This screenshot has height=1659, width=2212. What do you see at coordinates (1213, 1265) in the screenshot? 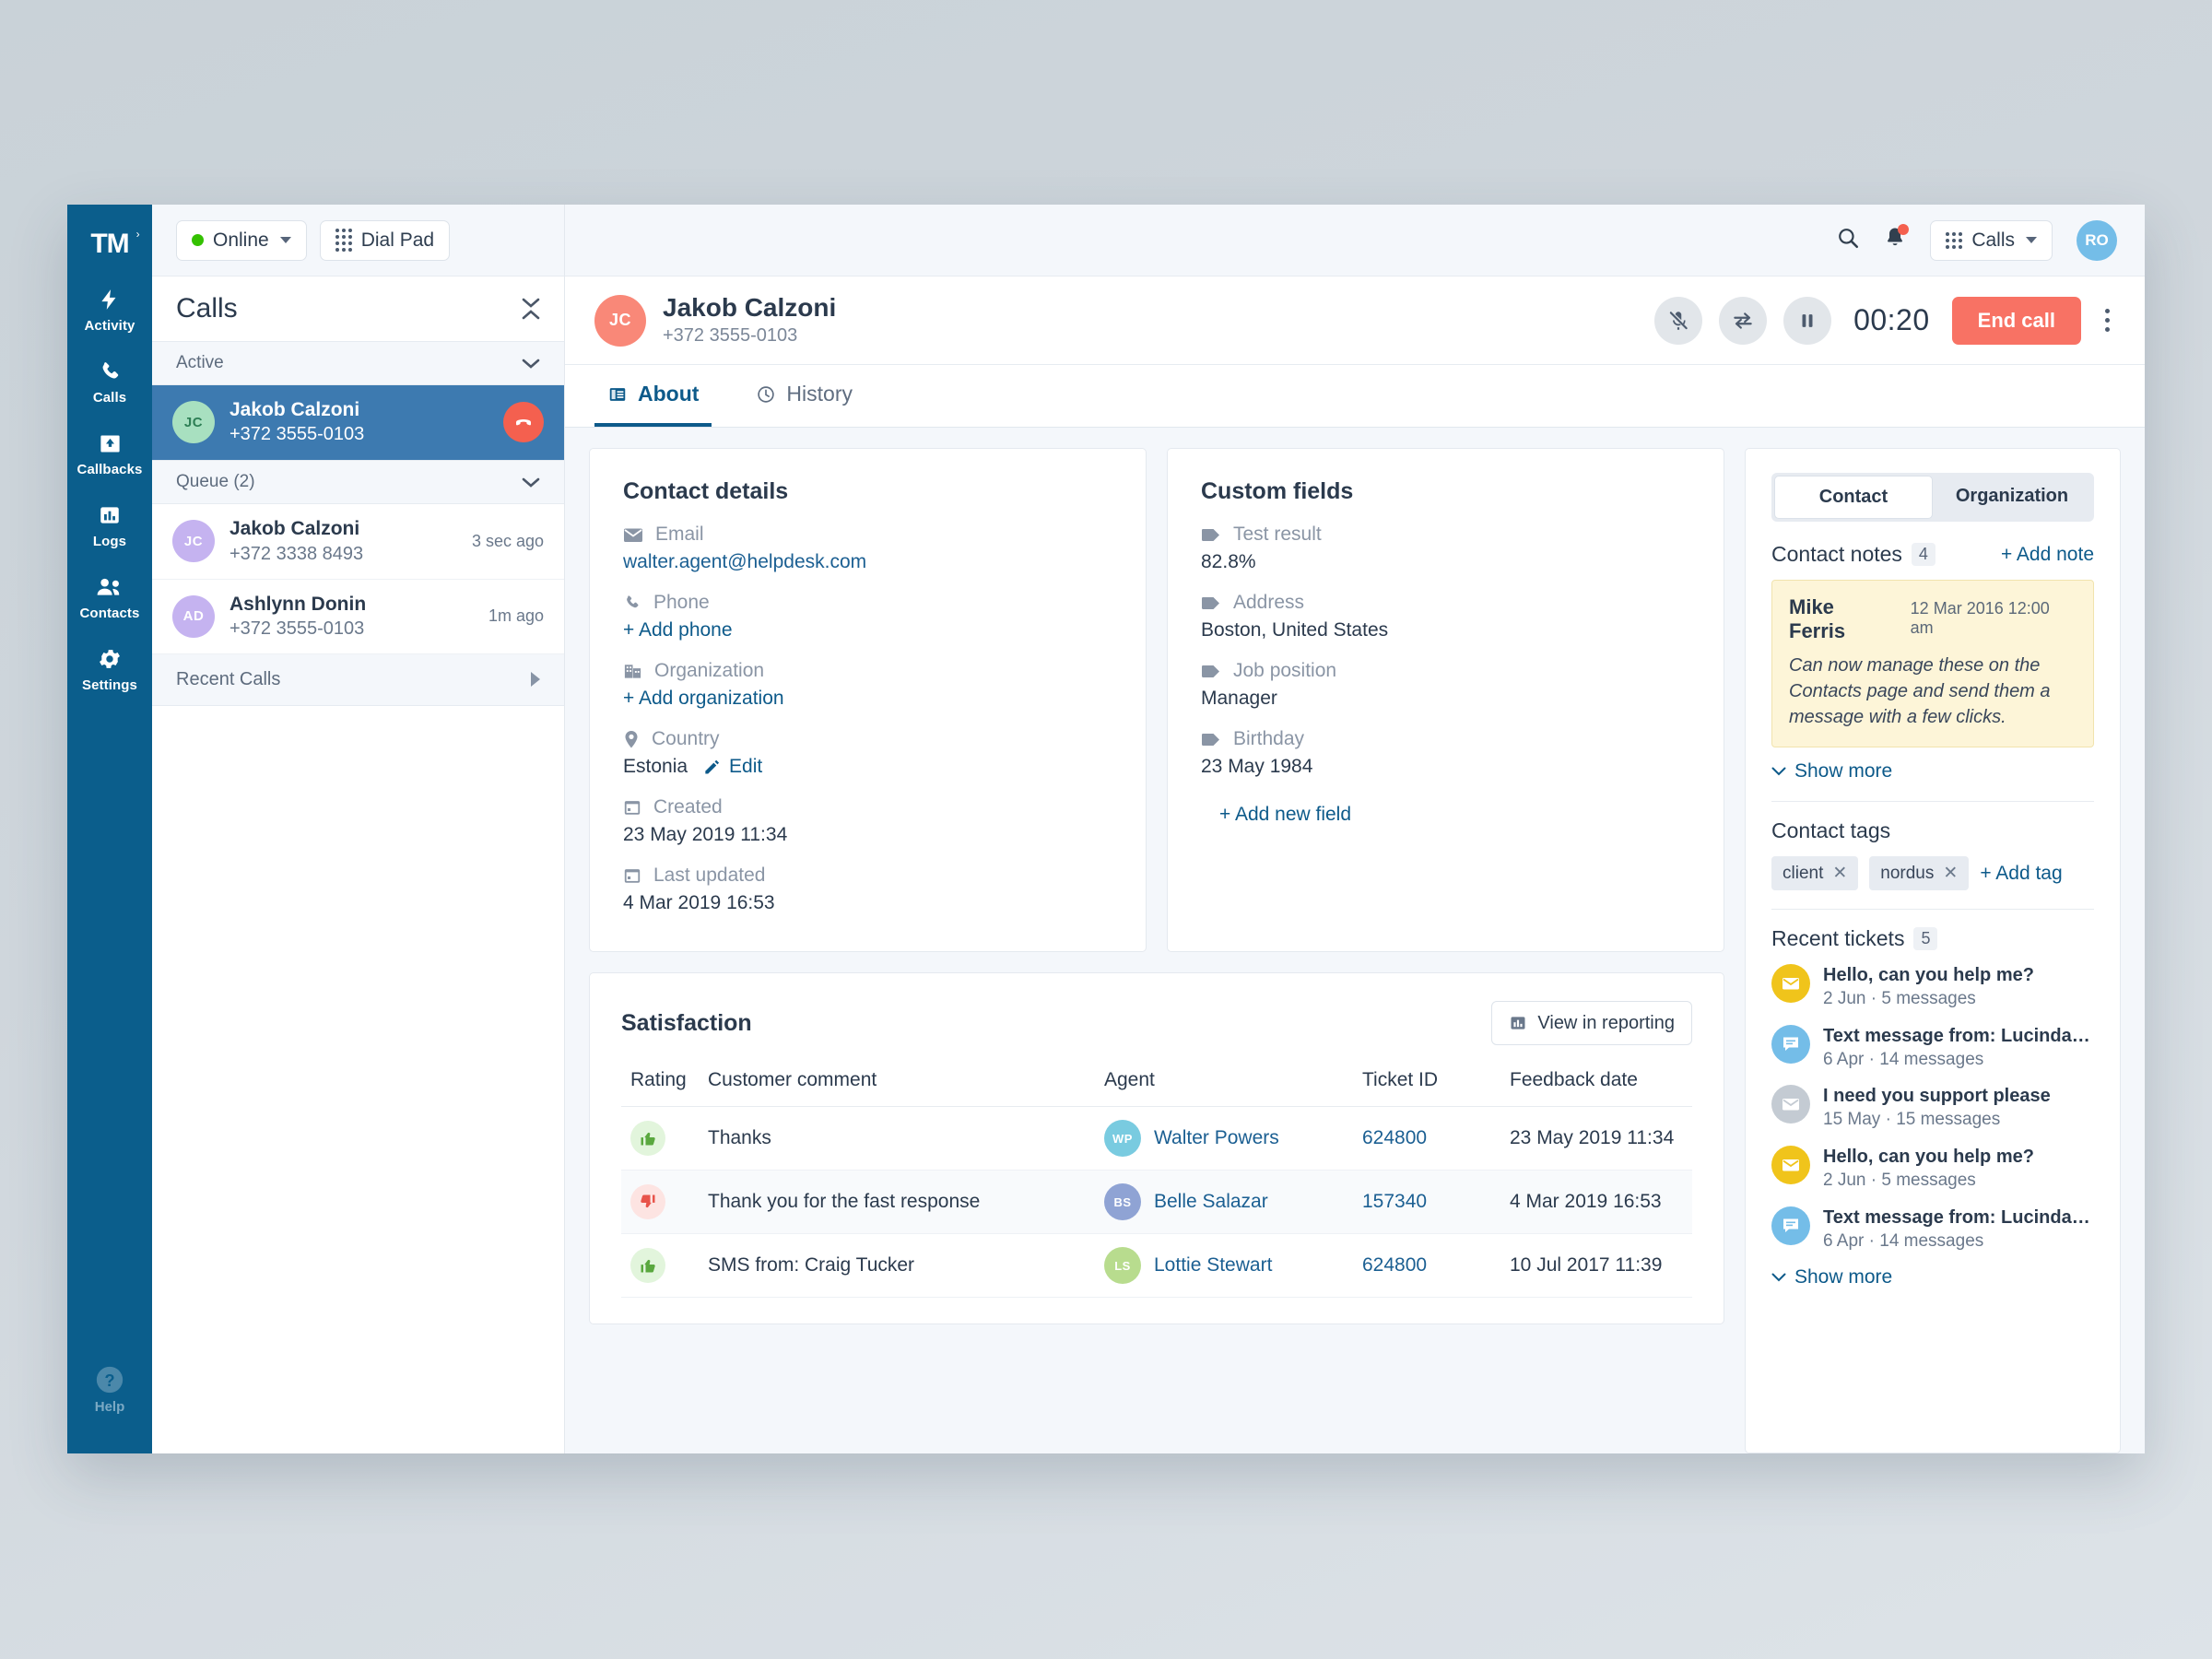
I see `agent-name: Lottie Stewart` at bounding box center [1213, 1265].